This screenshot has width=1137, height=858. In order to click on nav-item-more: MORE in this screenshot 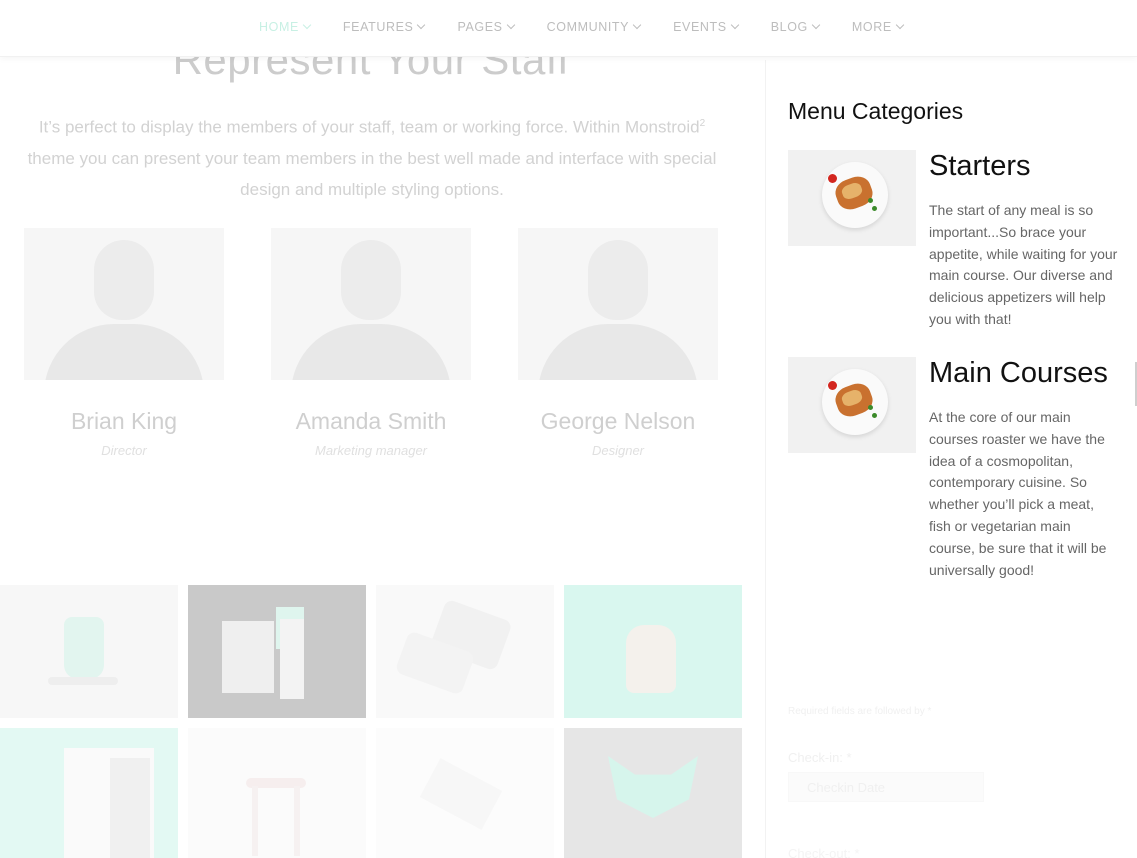, I will do `click(878, 27)`.